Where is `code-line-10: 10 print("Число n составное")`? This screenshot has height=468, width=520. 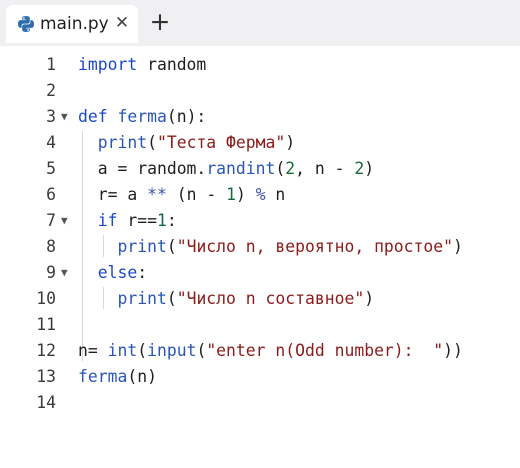
code-line-10: 10 print("Число n составное") is located at coordinates (260, 299).